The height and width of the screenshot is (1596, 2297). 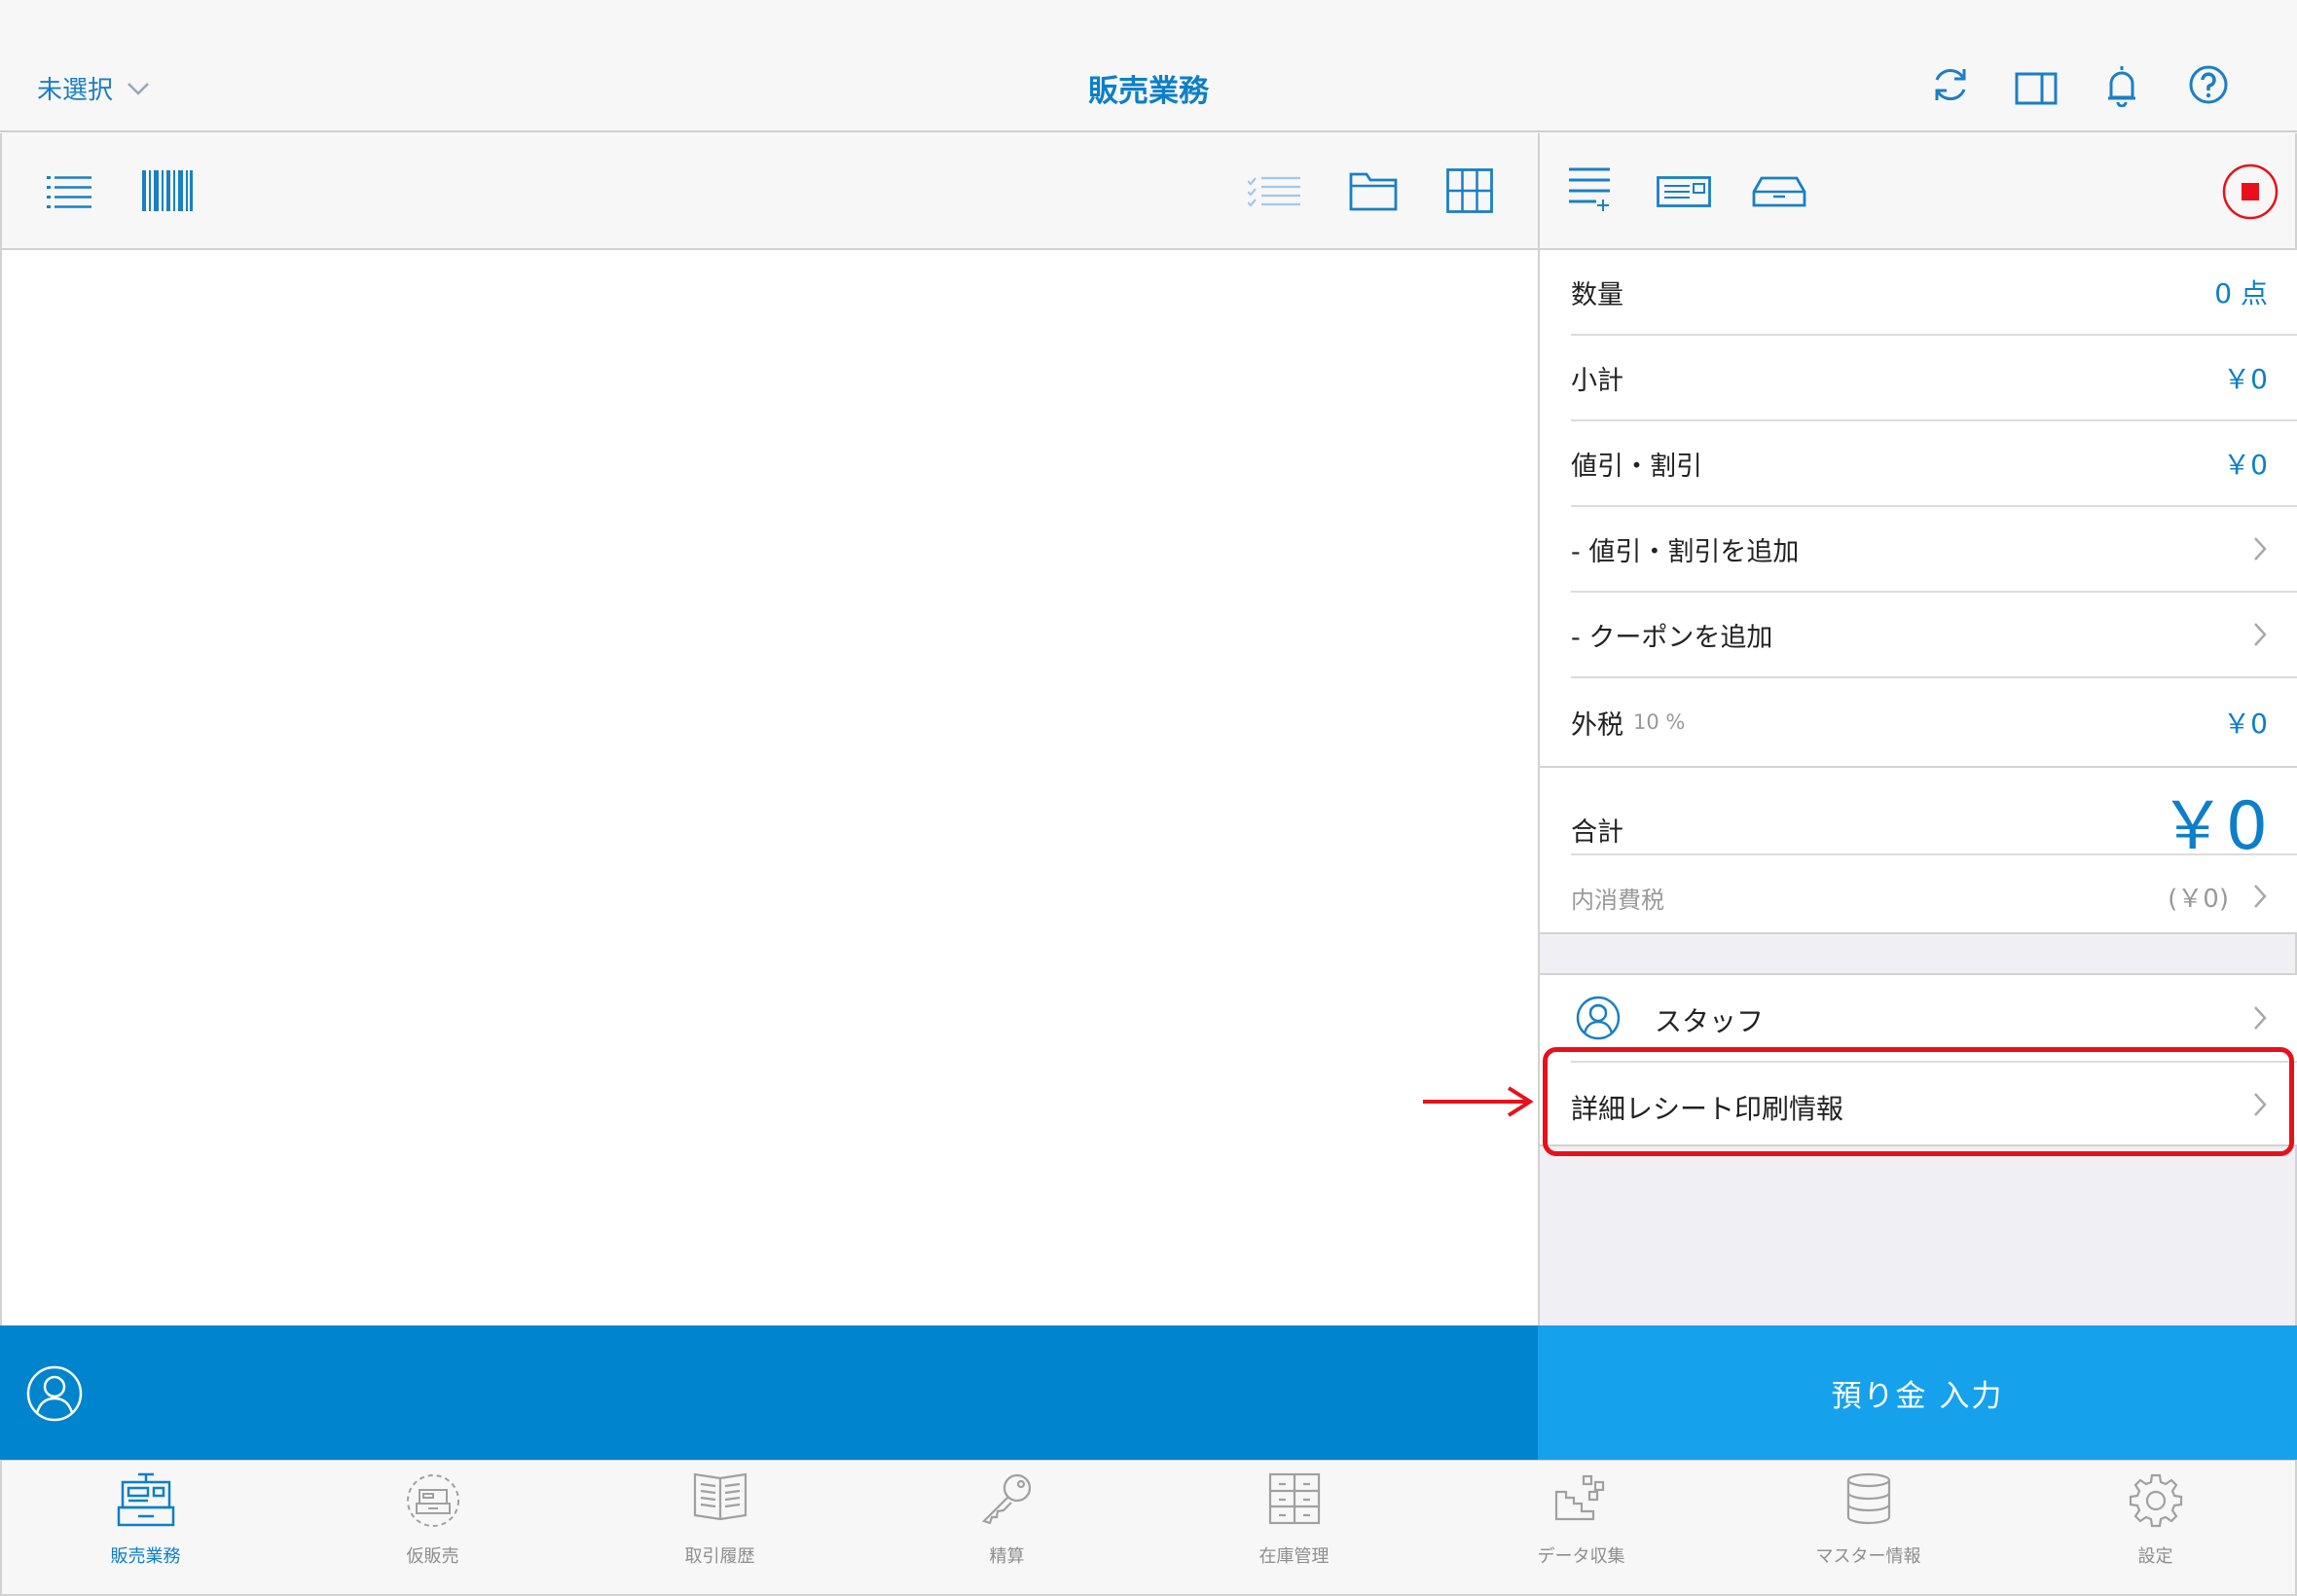 What do you see at coordinates (145, 1557) in the screenshot?
I see `tab-label: 販売業務` at bounding box center [145, 1557].